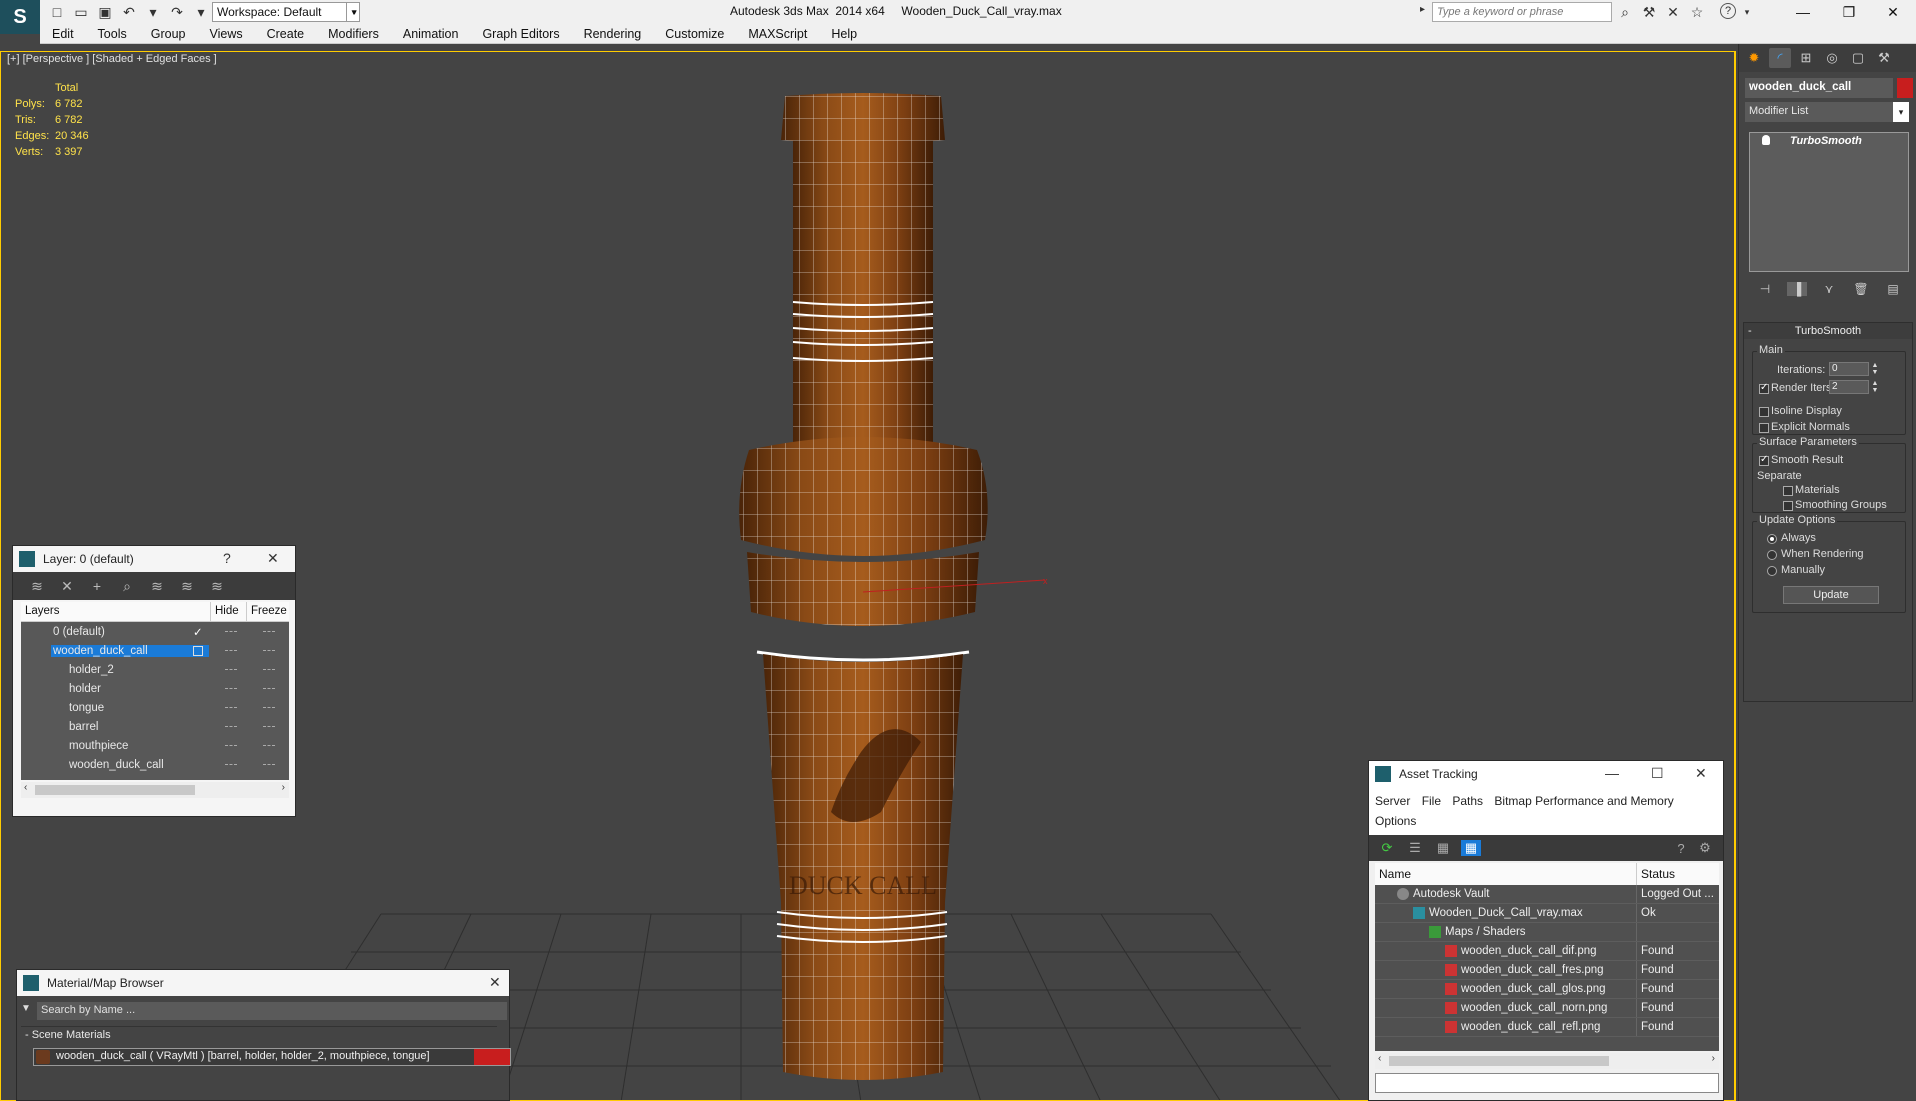  What do you see at coordinates (1678, 874) in the screenshot?
I see `column-status: Status` at bounding box center [1678, 874].